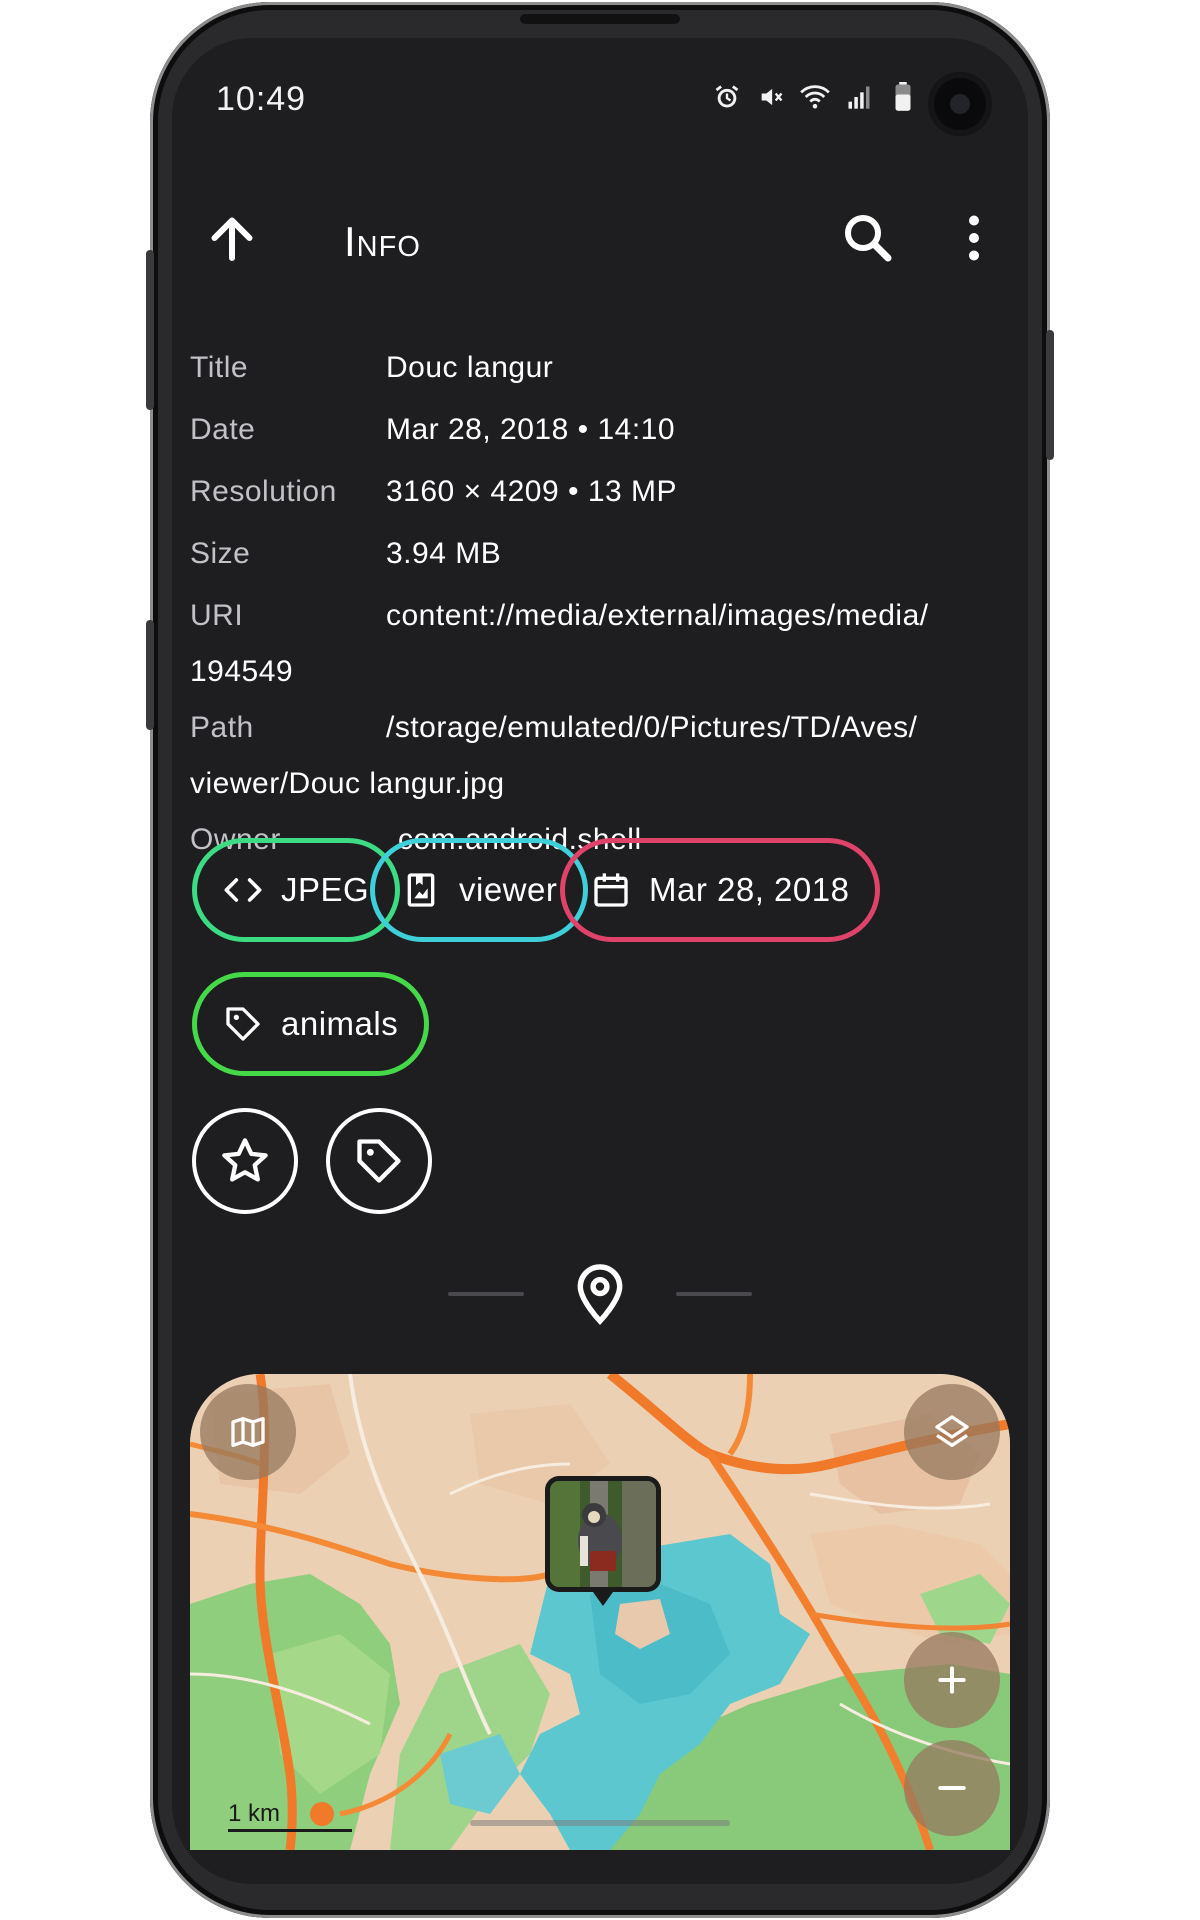  I want to click on chip-format-label: JPEG, so click(325, 889).